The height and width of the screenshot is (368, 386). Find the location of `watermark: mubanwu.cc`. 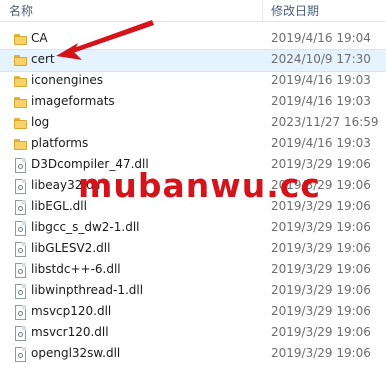

watermark: mubanwu.cc is located at coordinates (199, 185).